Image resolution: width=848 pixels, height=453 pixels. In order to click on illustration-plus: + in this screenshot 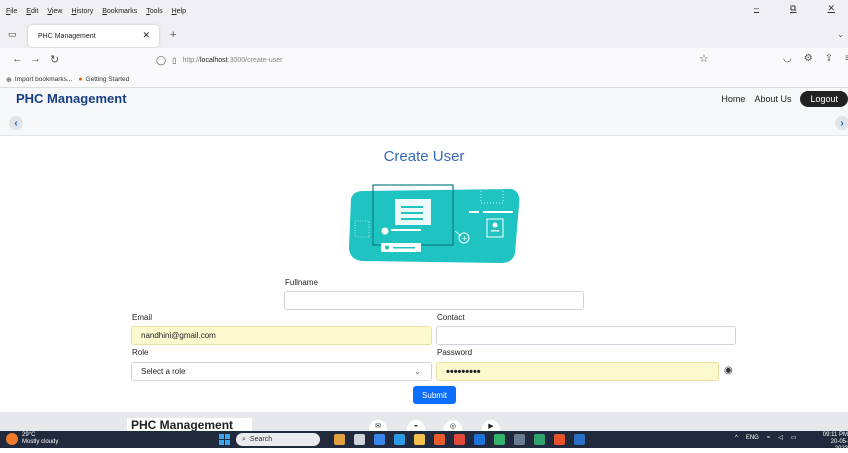, I will do `click(465, 239)`.